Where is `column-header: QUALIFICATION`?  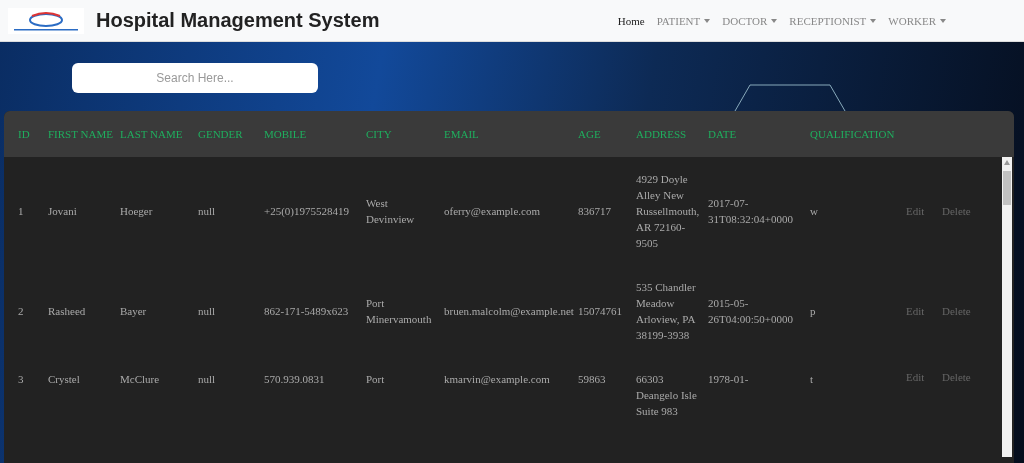
column-header: QUALIFICATION is located at coordinates (853, 134).